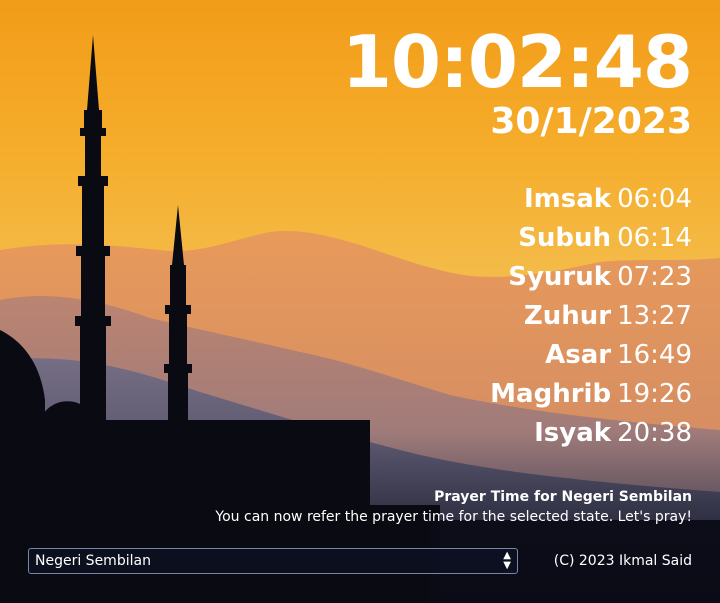 The image size is (720, 603). What do you see at coordinates (573, 433) in the screenshot?
I see `prayer-name: Isyak` at bounding box center [573, 433].